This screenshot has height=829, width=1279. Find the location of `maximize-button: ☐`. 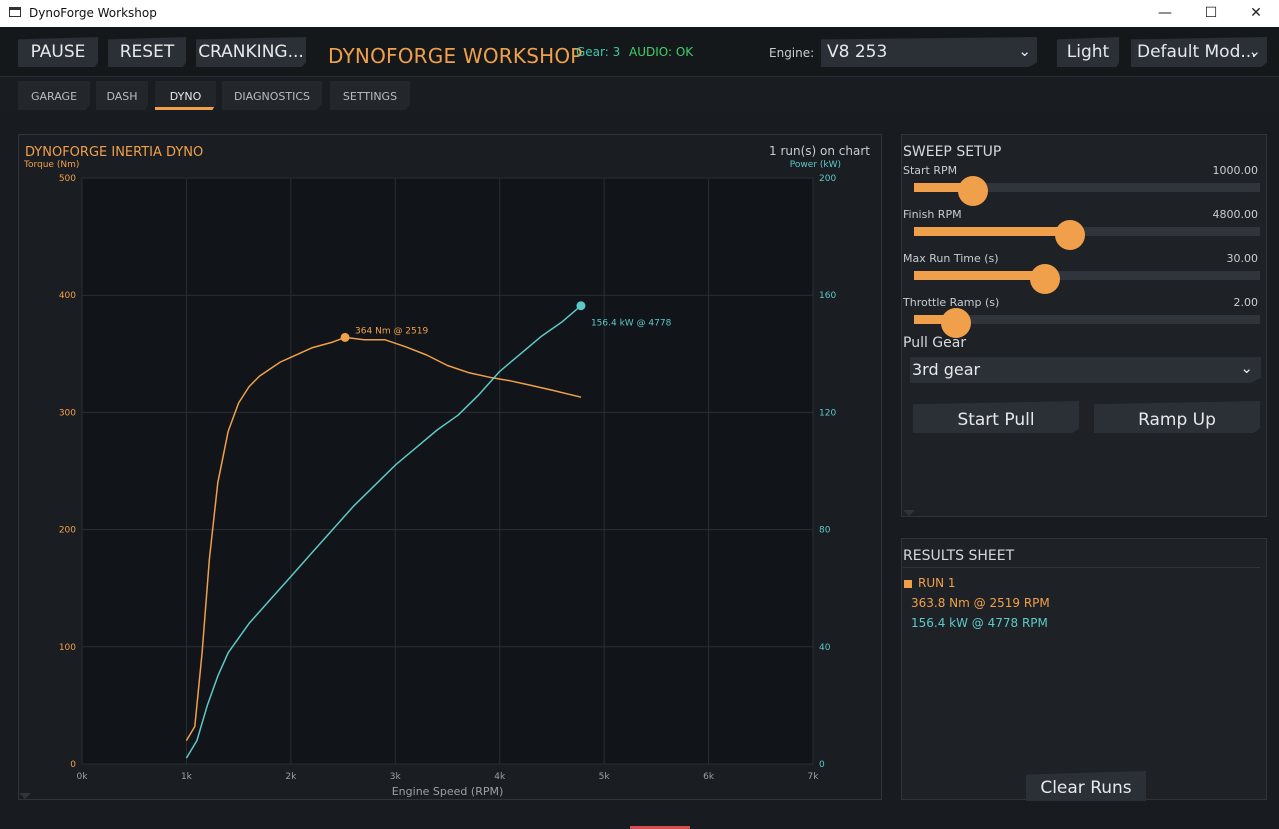

maximize-button: ☐ is located at coordinates (1211, 13).